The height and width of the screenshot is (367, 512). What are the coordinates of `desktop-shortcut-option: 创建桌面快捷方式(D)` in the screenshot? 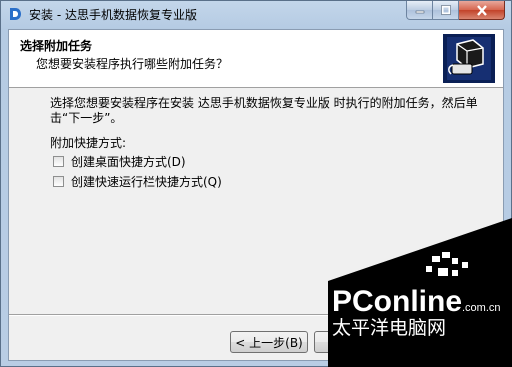 It's located at (119, 161).